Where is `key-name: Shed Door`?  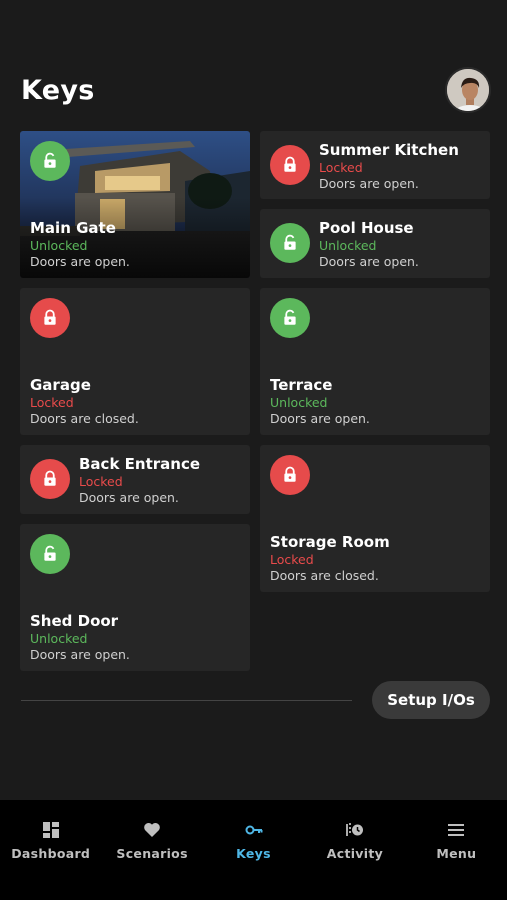
key-name: Shed Door is located at coordinates (74, 621).